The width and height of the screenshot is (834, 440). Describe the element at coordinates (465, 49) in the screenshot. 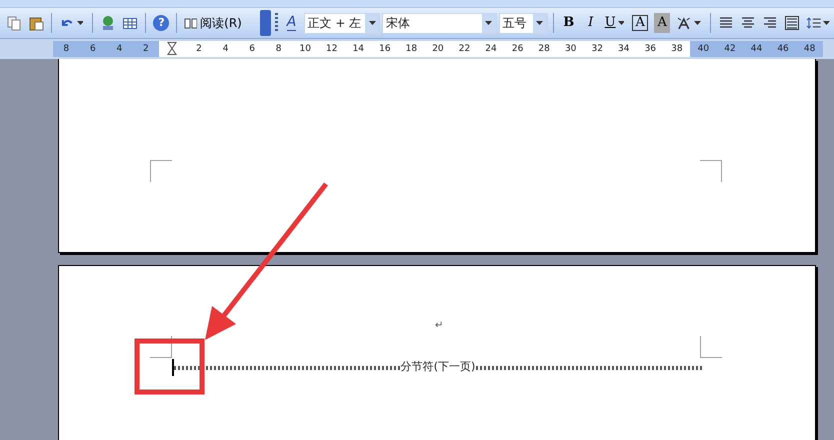

I see `ruler-number: 22` at that location.